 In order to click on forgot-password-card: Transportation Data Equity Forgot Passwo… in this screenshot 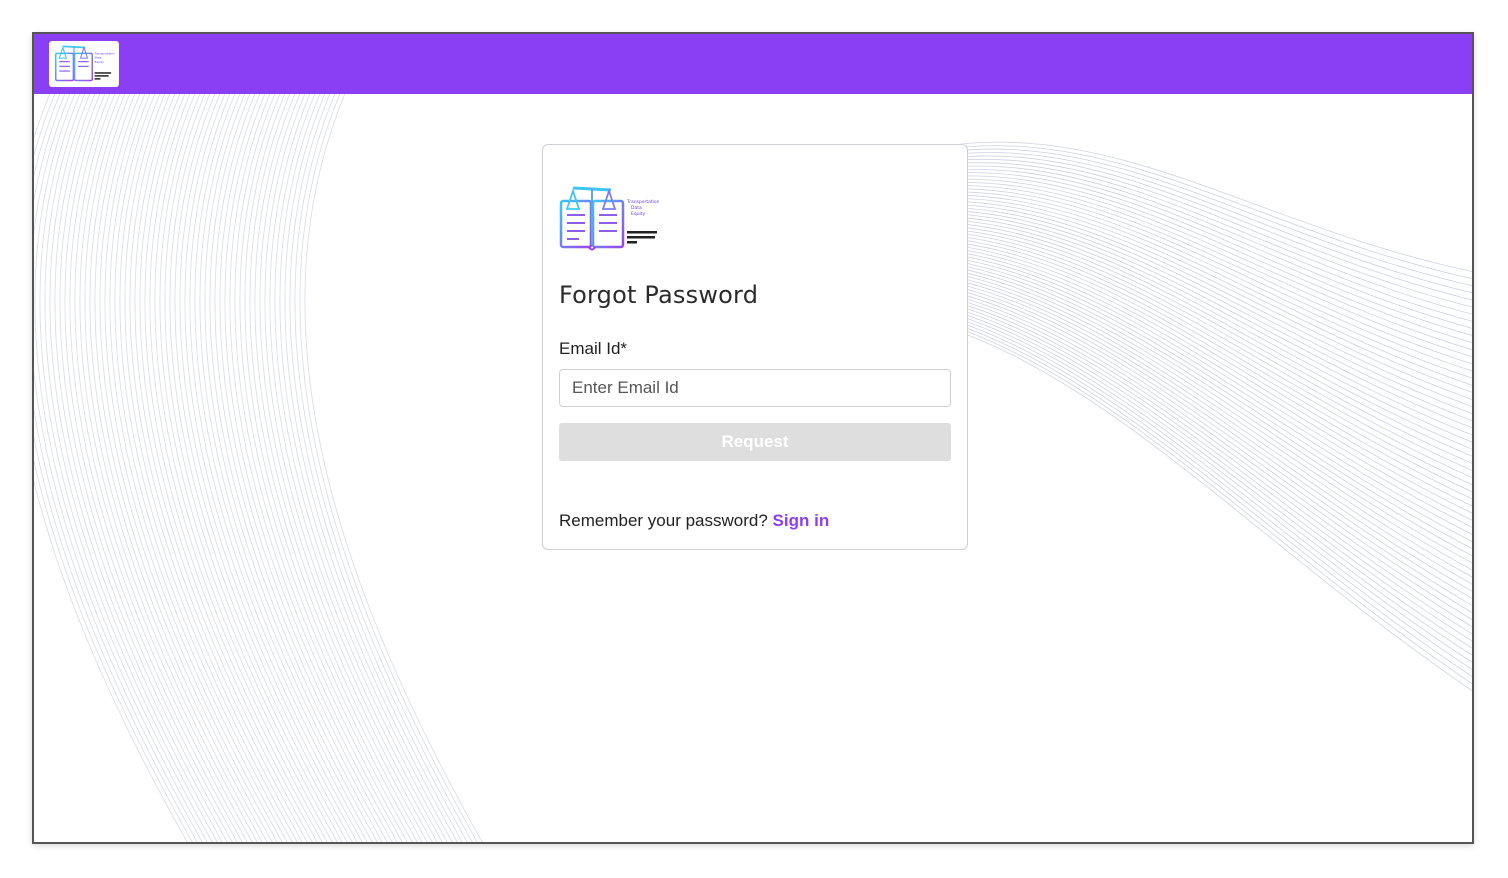, I will do `click(755, 347)`.